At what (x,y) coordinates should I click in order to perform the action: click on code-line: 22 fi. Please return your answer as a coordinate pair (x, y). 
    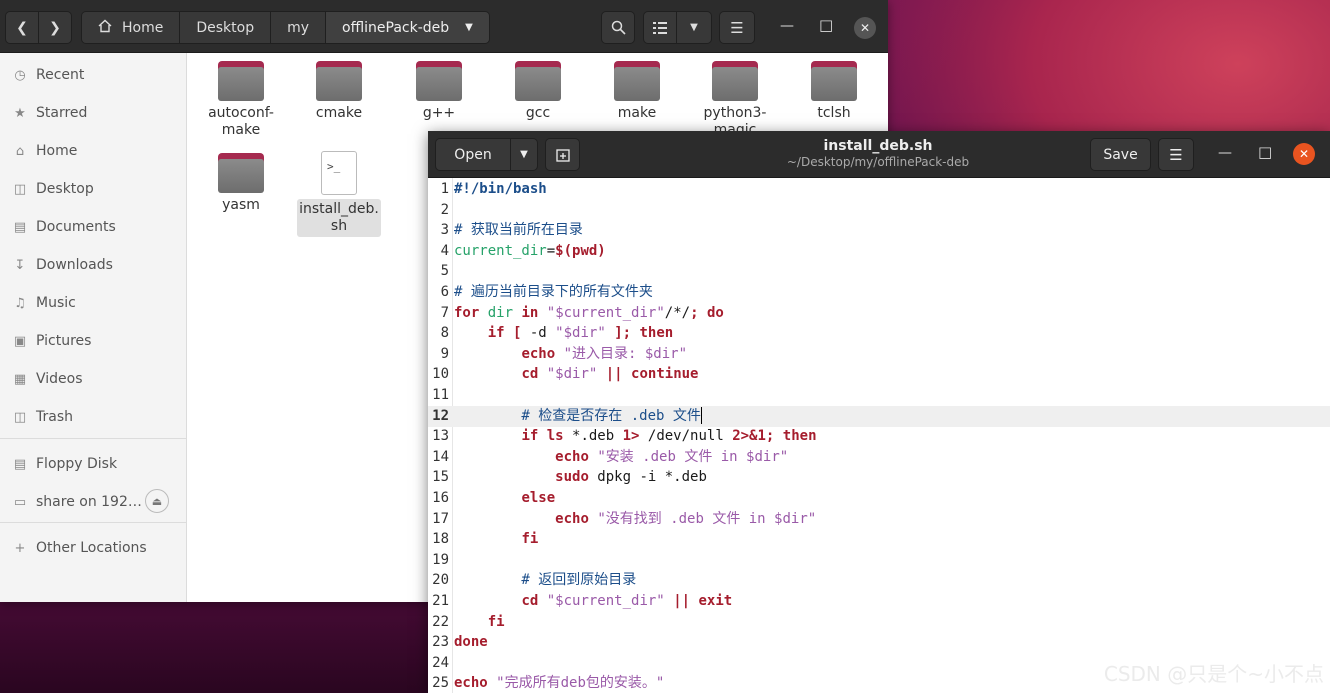
    Looking at the image, I should click on (879, 622).